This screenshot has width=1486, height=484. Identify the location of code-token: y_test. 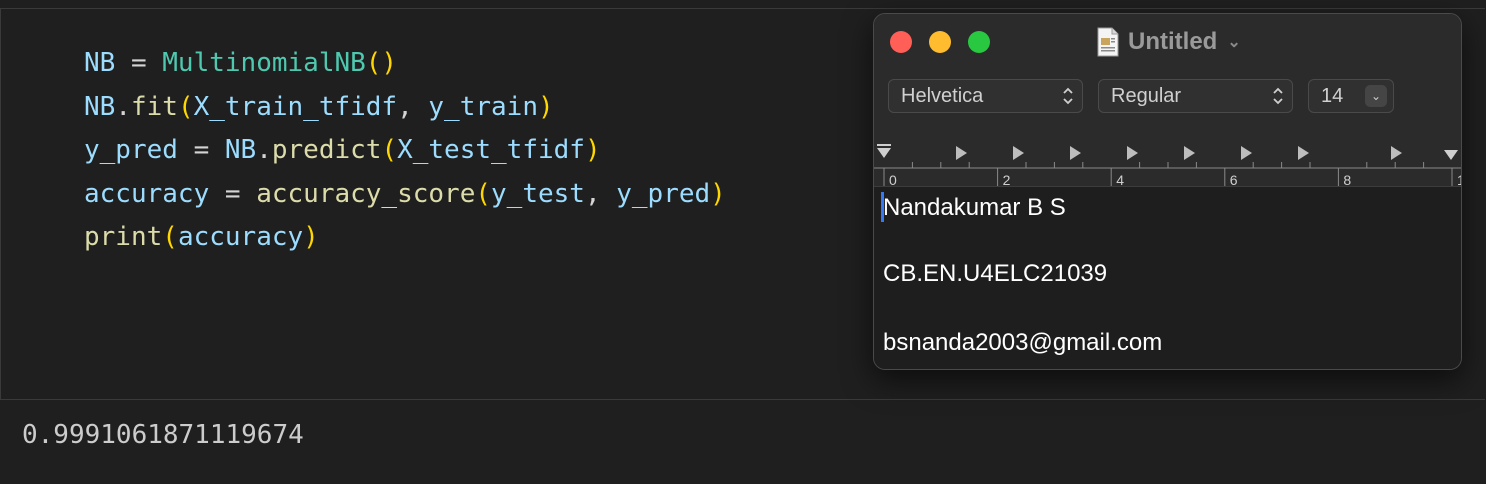
(538, 193).